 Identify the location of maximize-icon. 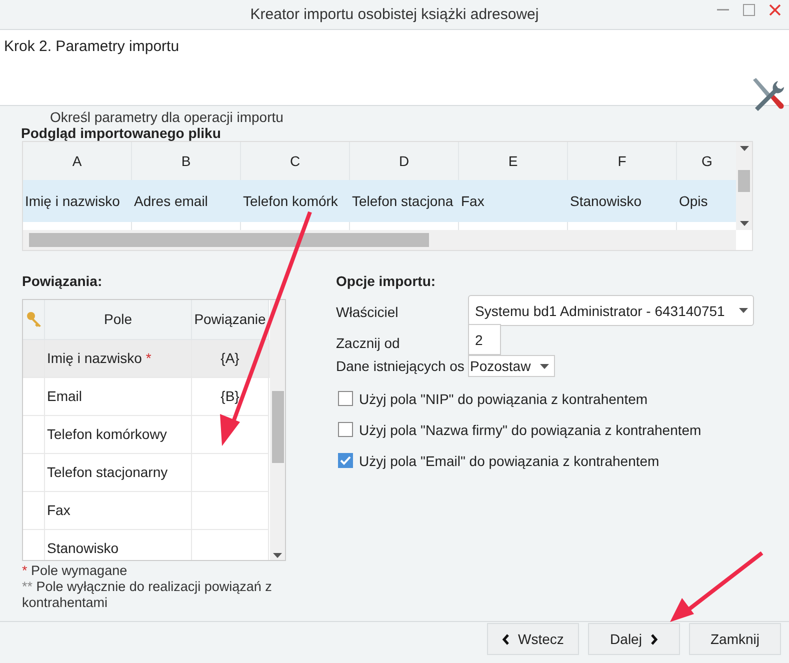
(749, 10).